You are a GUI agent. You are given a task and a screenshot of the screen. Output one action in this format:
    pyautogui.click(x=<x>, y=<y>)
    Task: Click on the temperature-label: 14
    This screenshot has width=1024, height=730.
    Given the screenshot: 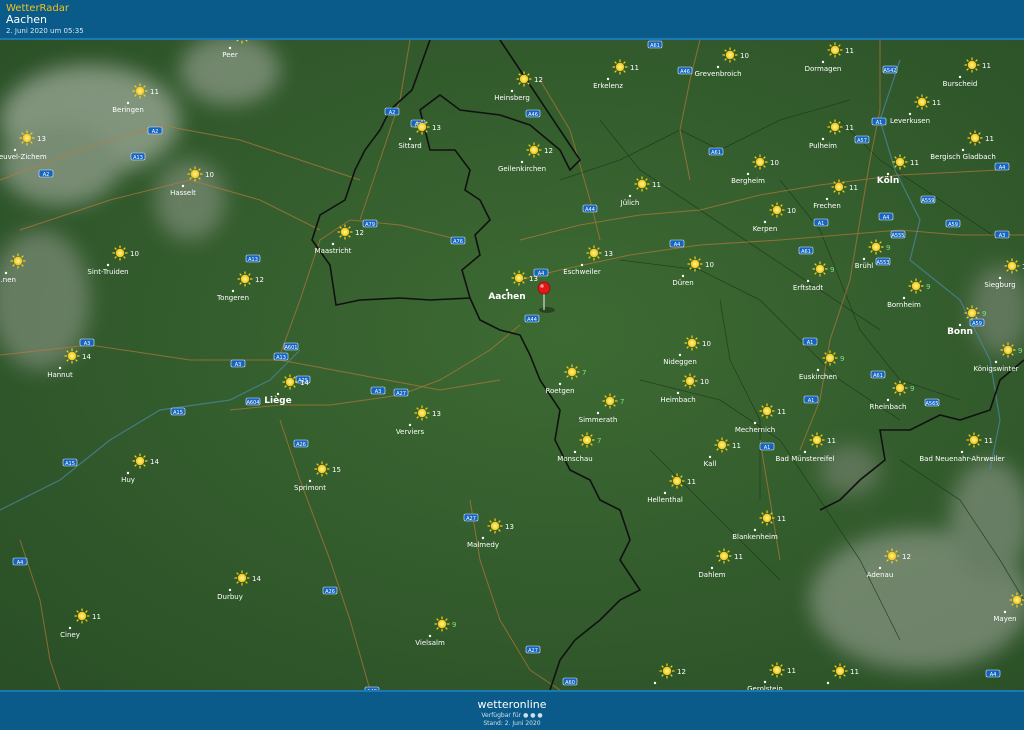 What is the action you would take?
    pyautogui.click(x=154, y=462)
    